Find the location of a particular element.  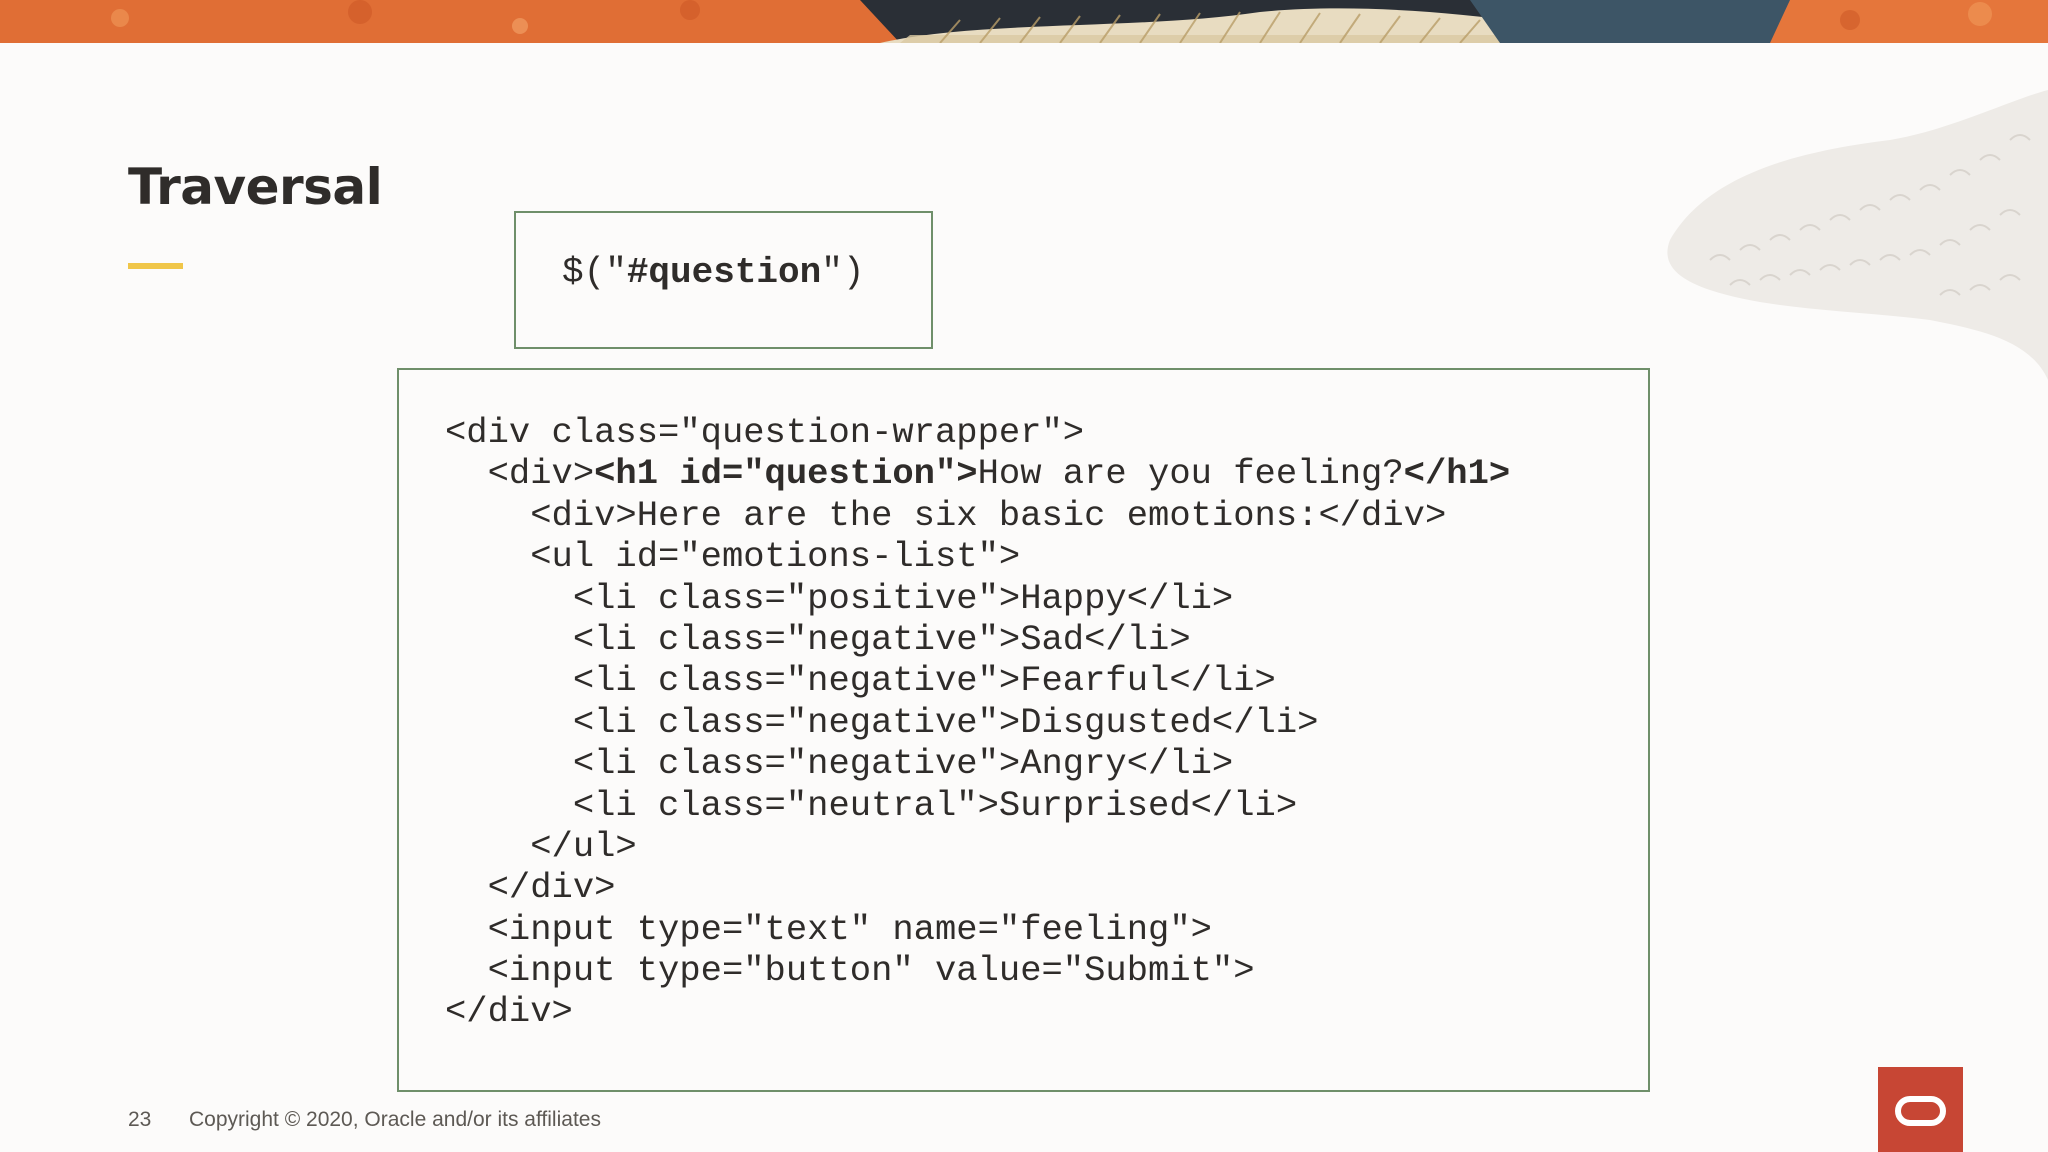

decorative-leaf-pattern is located at coordinates (1849, 230).